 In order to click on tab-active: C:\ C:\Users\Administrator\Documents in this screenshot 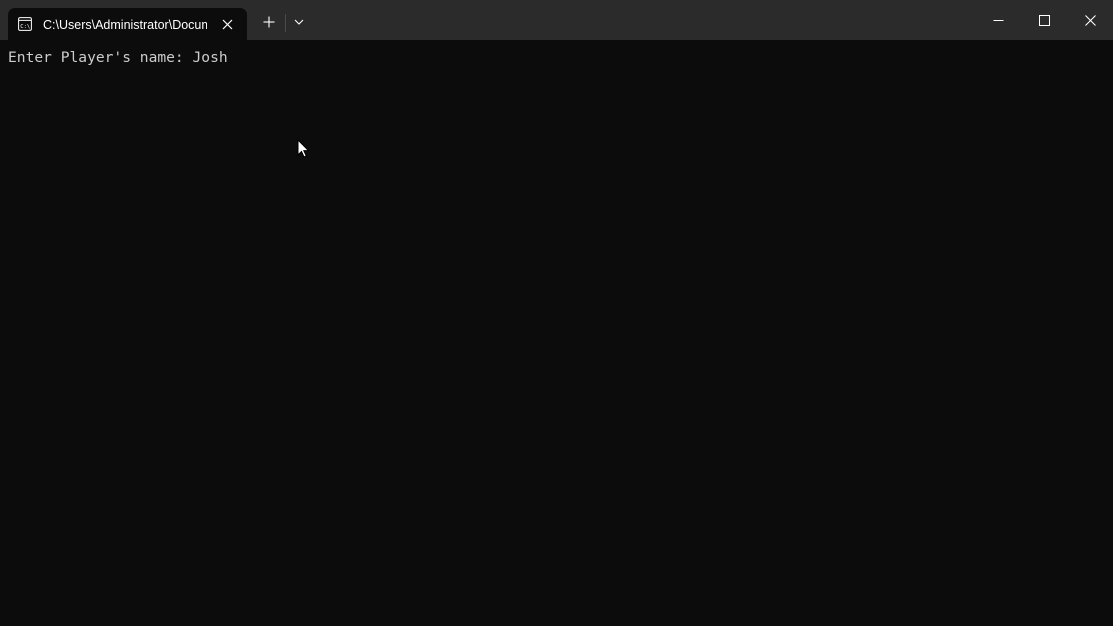, I will do `click(127, 24)`.